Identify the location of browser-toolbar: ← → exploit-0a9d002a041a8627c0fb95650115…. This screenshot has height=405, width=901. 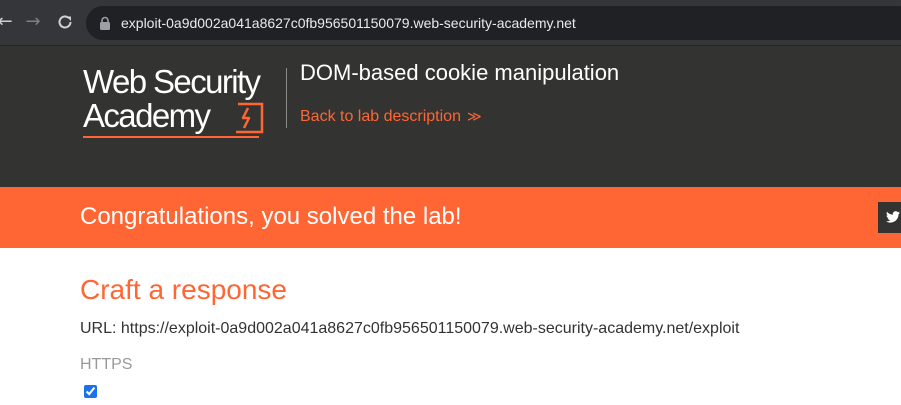
(450, 23).